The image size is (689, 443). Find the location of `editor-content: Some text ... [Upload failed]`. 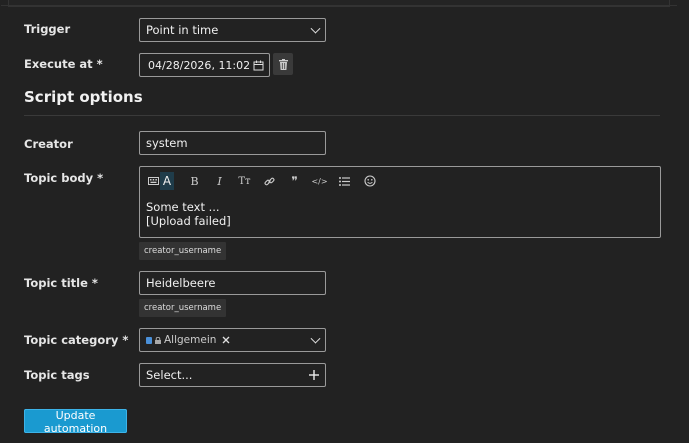

editor-content: Some text ... [Upload failed] is located at coordinates (188, 214).